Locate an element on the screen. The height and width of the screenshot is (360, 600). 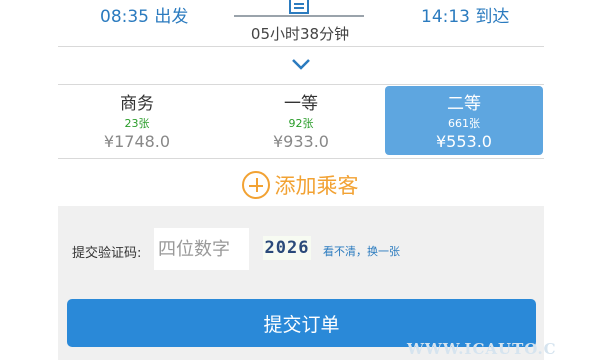
add-passenger-label: 添加乘客 is located at coordinates (316, 186).